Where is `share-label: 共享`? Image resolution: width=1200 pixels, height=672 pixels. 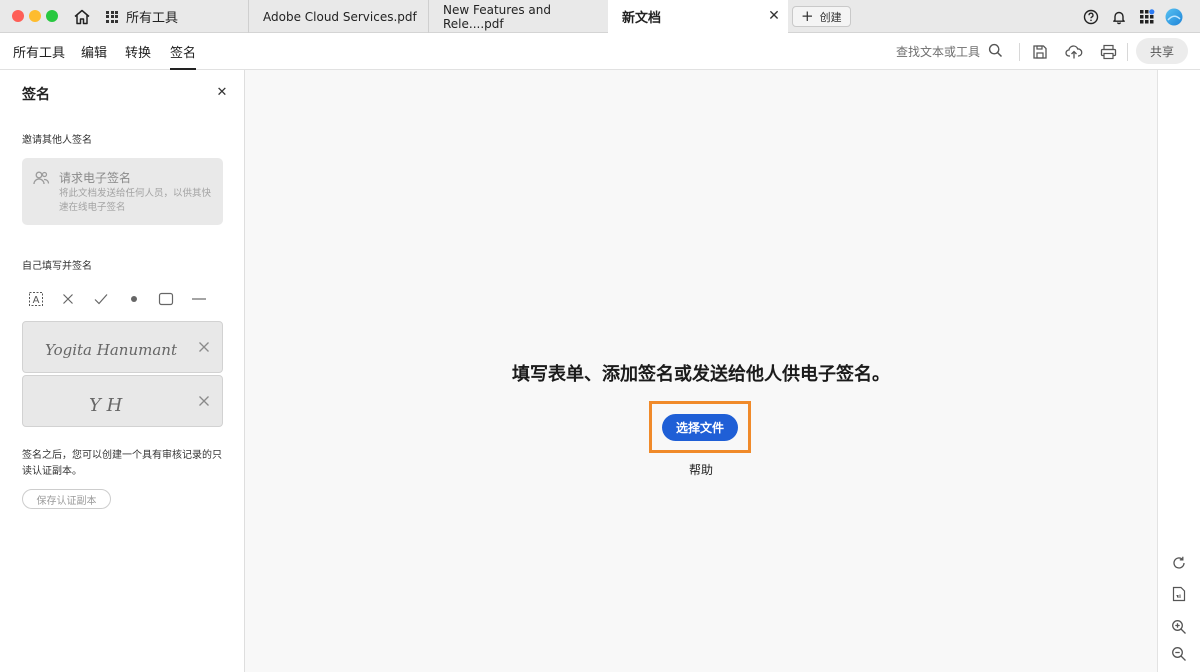 share-label: 共享 is located at coordinates (1161, 51).